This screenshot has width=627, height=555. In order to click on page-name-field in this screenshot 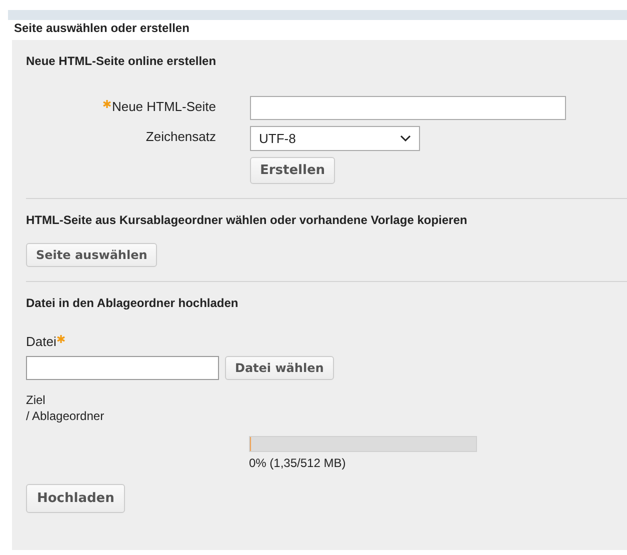, I will do `click(408, 108)`.